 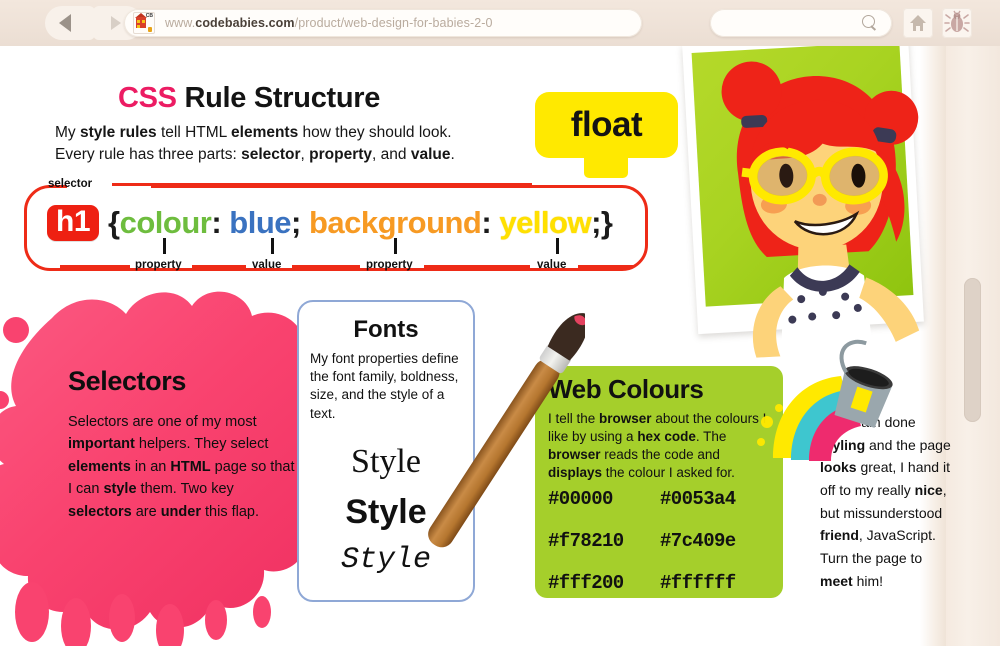 I want to click on selector-chip-h1: h1, so click(x=73, y=223).